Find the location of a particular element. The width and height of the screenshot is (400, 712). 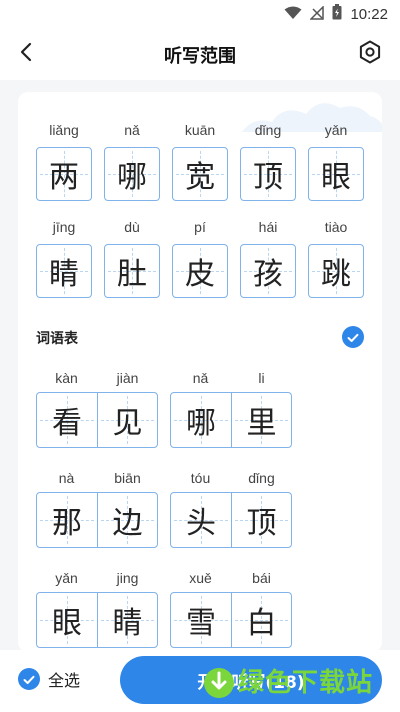

hanzi-text: 两 is located at coordinates (64, 177).